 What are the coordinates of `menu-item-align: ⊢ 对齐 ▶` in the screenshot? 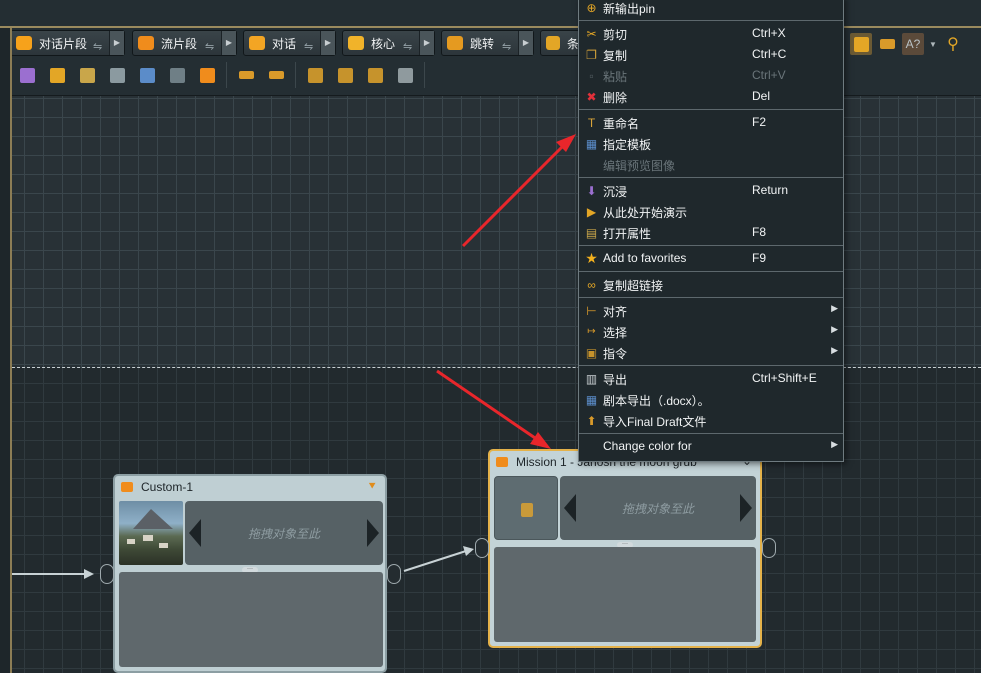 It's located at (711, 310).